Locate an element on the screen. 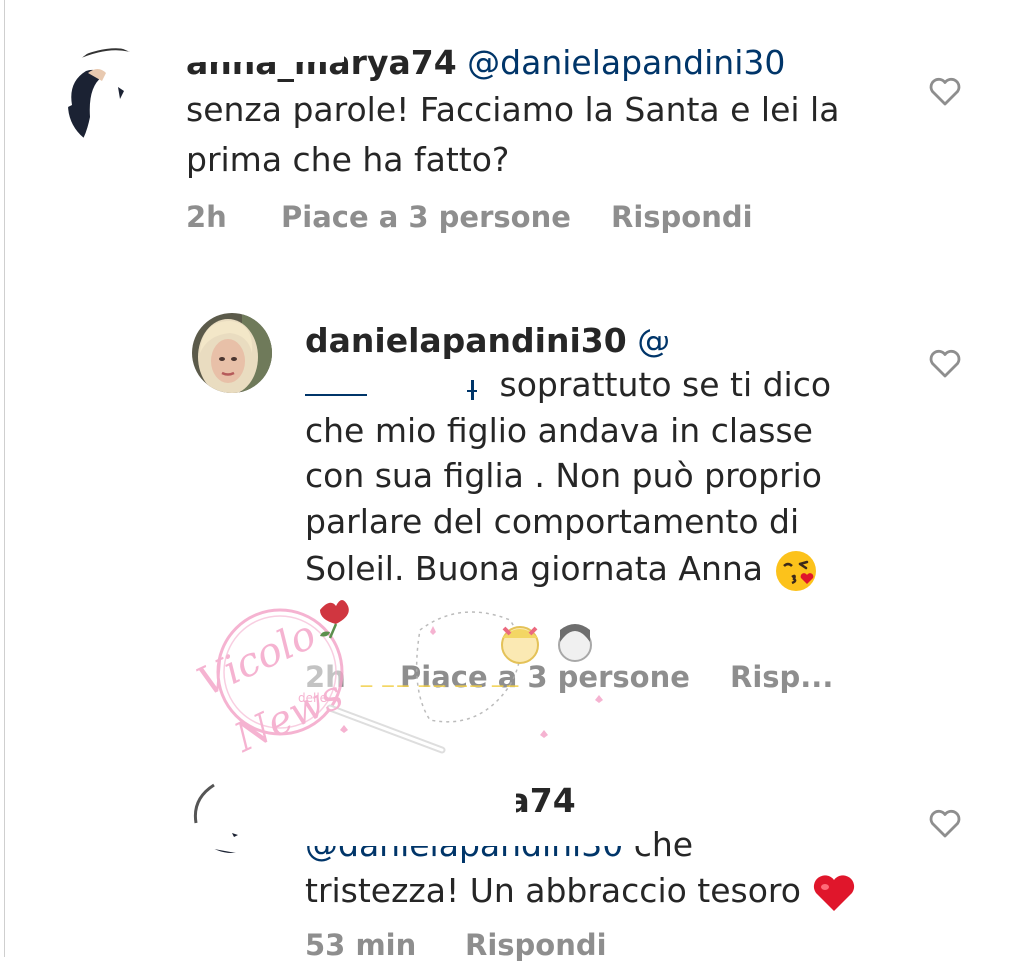 The height and width of the screenshot is (964, 1024). username: danielapandini30 is located at coordinates (466, 340).